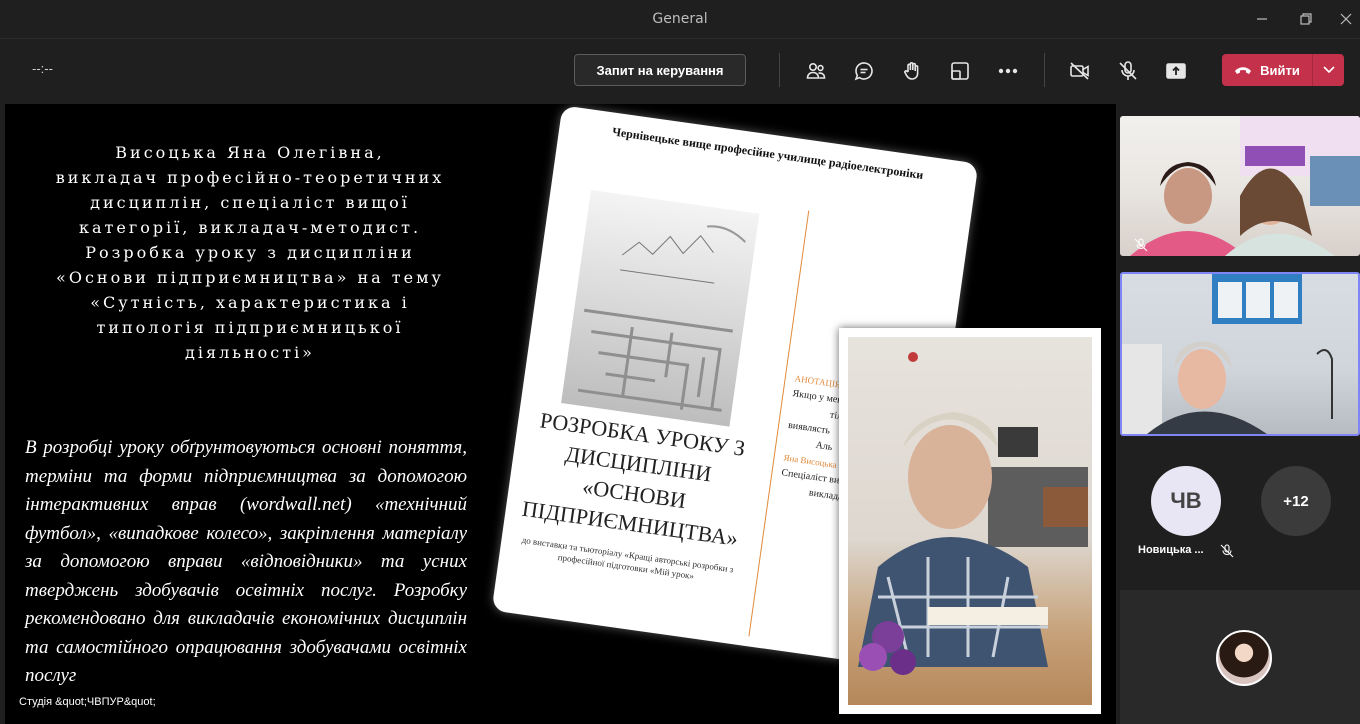  I want to click on participant-video-tile, so click(1240, 186).